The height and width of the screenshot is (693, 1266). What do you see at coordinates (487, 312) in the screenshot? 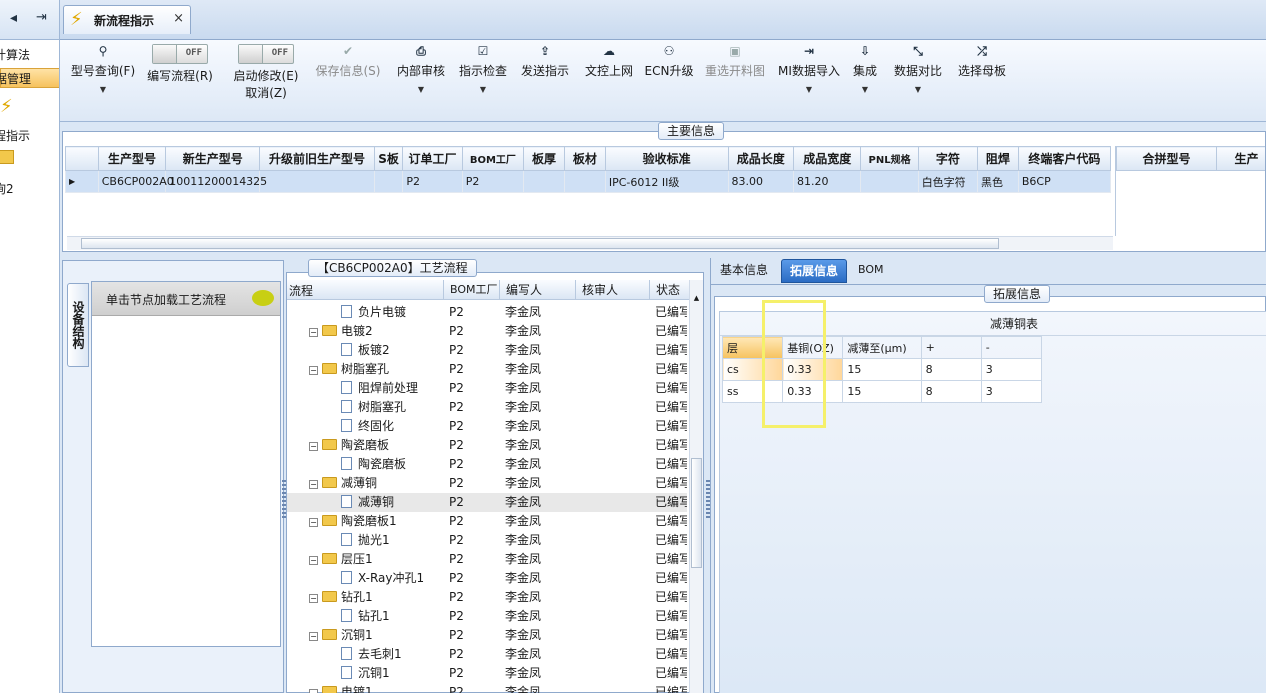
I see `list-item: 负片电镀 P2 李金凤 已编写` at bounding box center [487, 312].